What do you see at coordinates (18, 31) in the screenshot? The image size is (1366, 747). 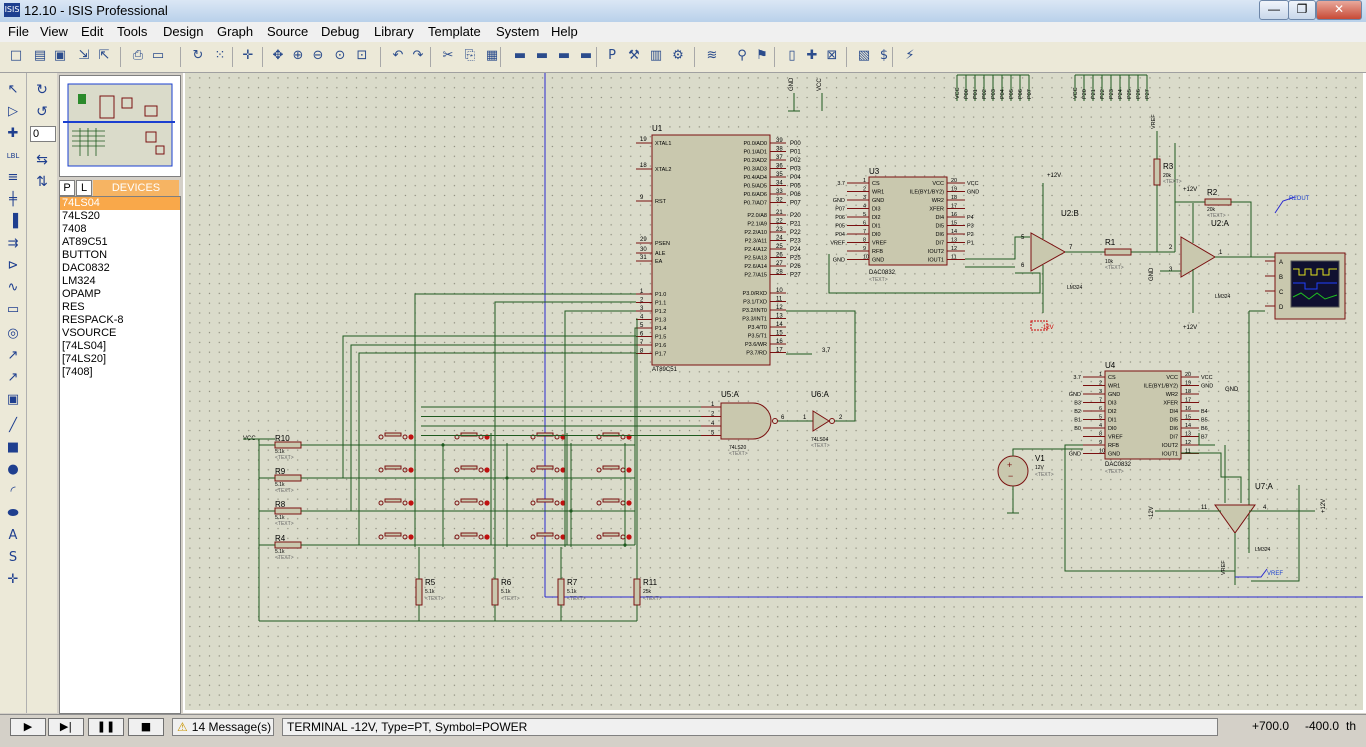 I see `menu-file: File` at bounding box center [18, 31].